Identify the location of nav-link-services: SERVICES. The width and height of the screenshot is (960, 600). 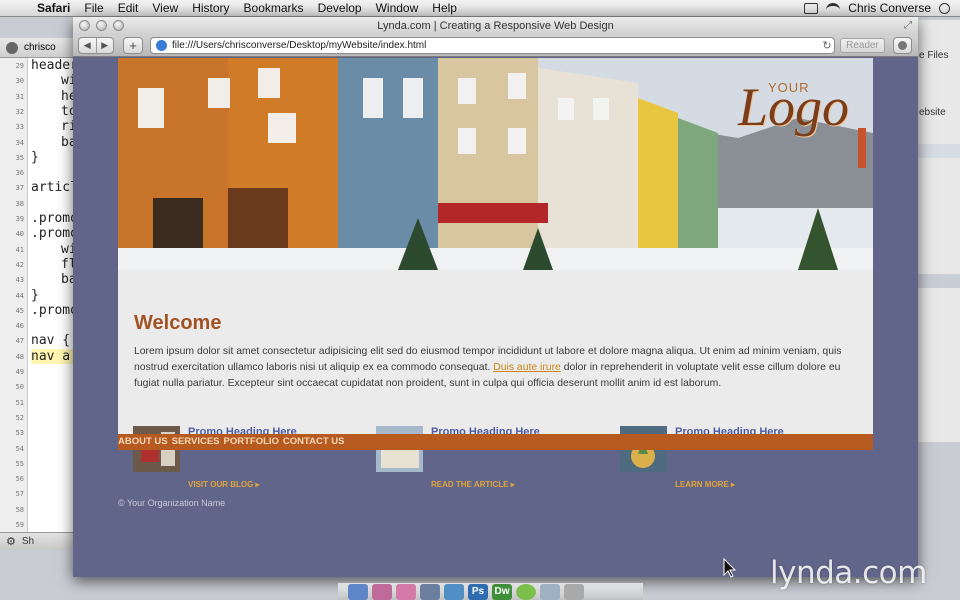
(196, 441).